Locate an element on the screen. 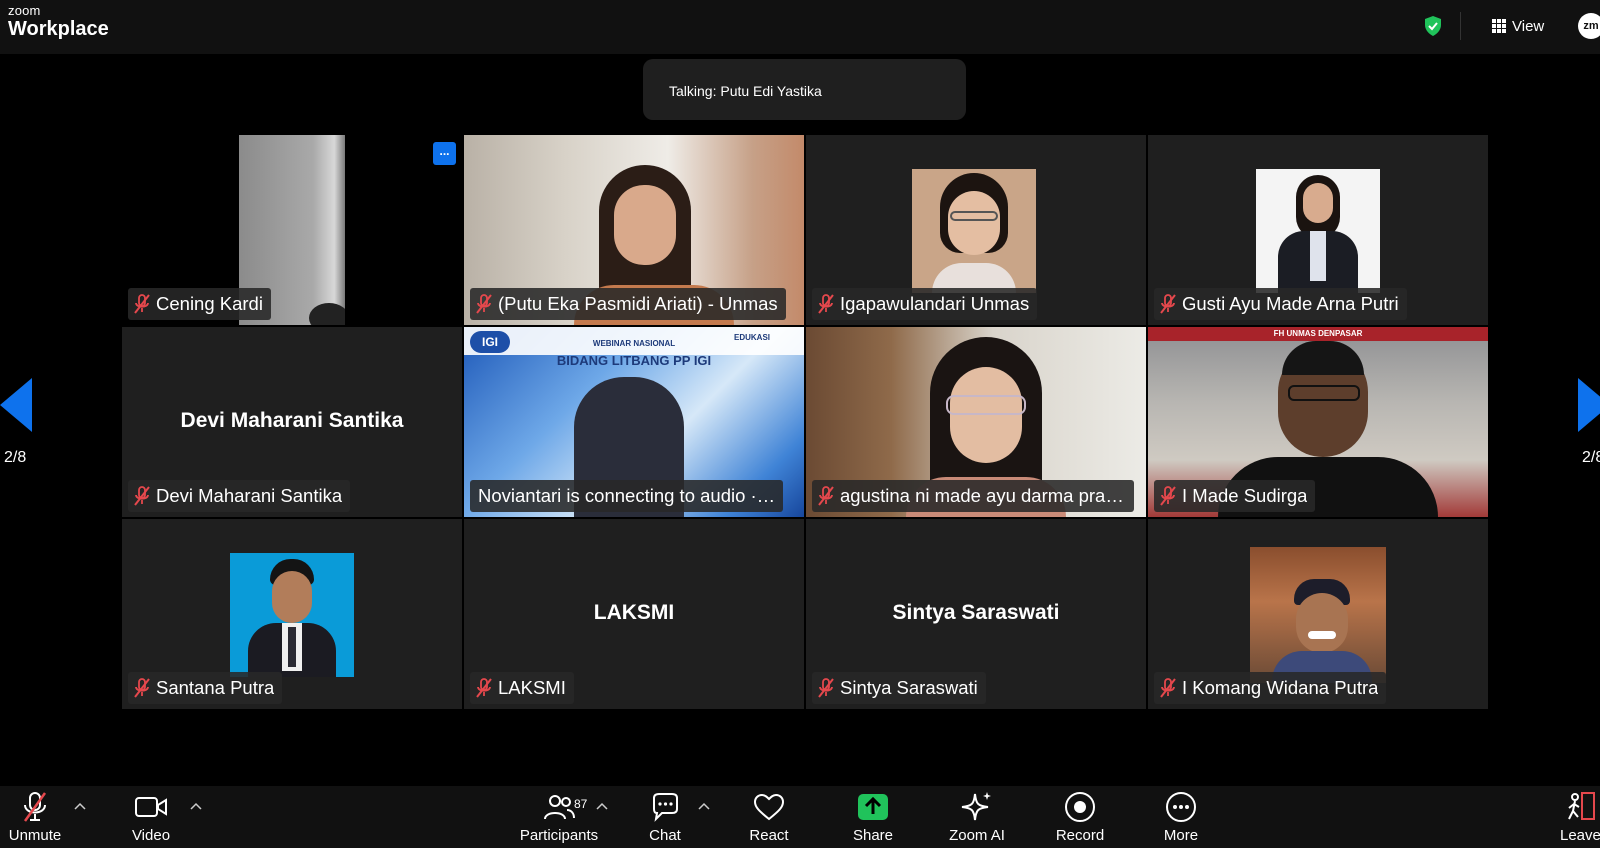 The width and height of the screenshot is (1600, 848). audio-options-chevron-icon is located at coordinates (80, 806).